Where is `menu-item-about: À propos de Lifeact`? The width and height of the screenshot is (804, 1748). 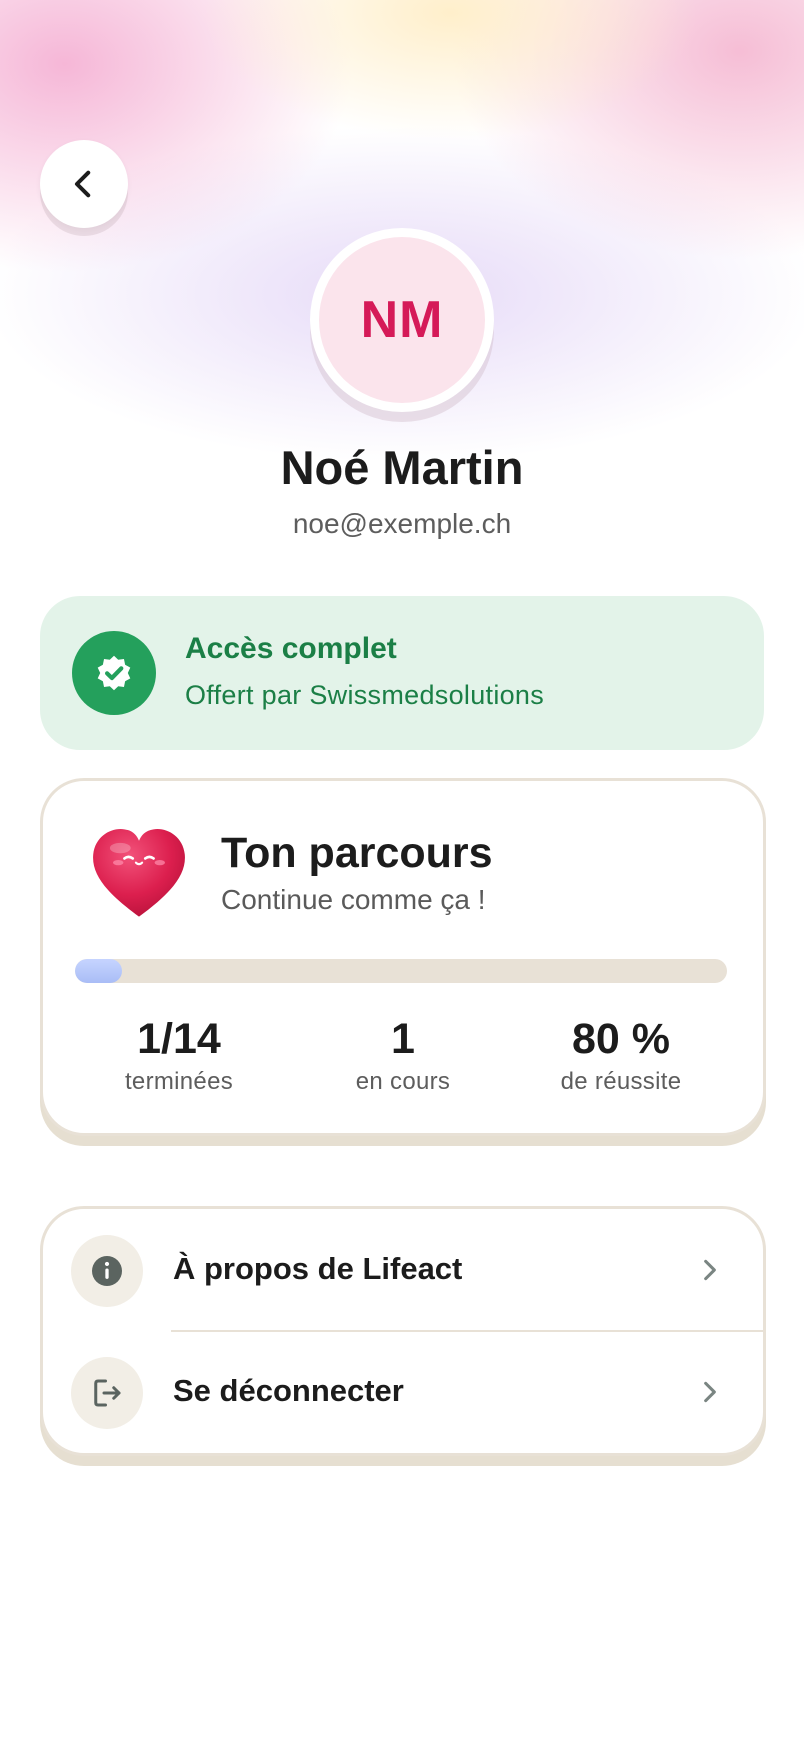
menu-item-about: À propos de Lifeact is located at coordinates (403, 1270).